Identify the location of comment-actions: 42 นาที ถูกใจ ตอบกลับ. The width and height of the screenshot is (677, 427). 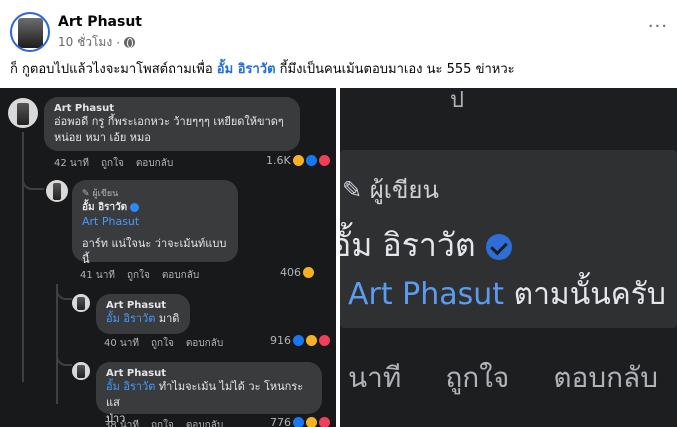
(113, 163).